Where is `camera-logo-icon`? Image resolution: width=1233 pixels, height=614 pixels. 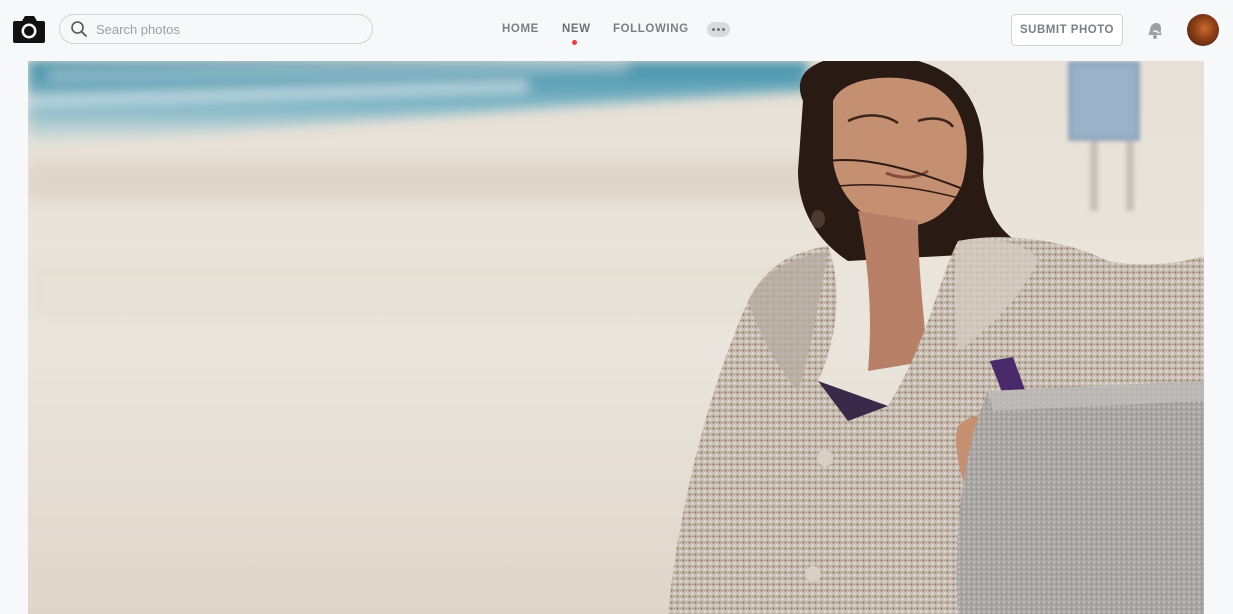
camera-logo-icon is located at coordinates (29, 29).